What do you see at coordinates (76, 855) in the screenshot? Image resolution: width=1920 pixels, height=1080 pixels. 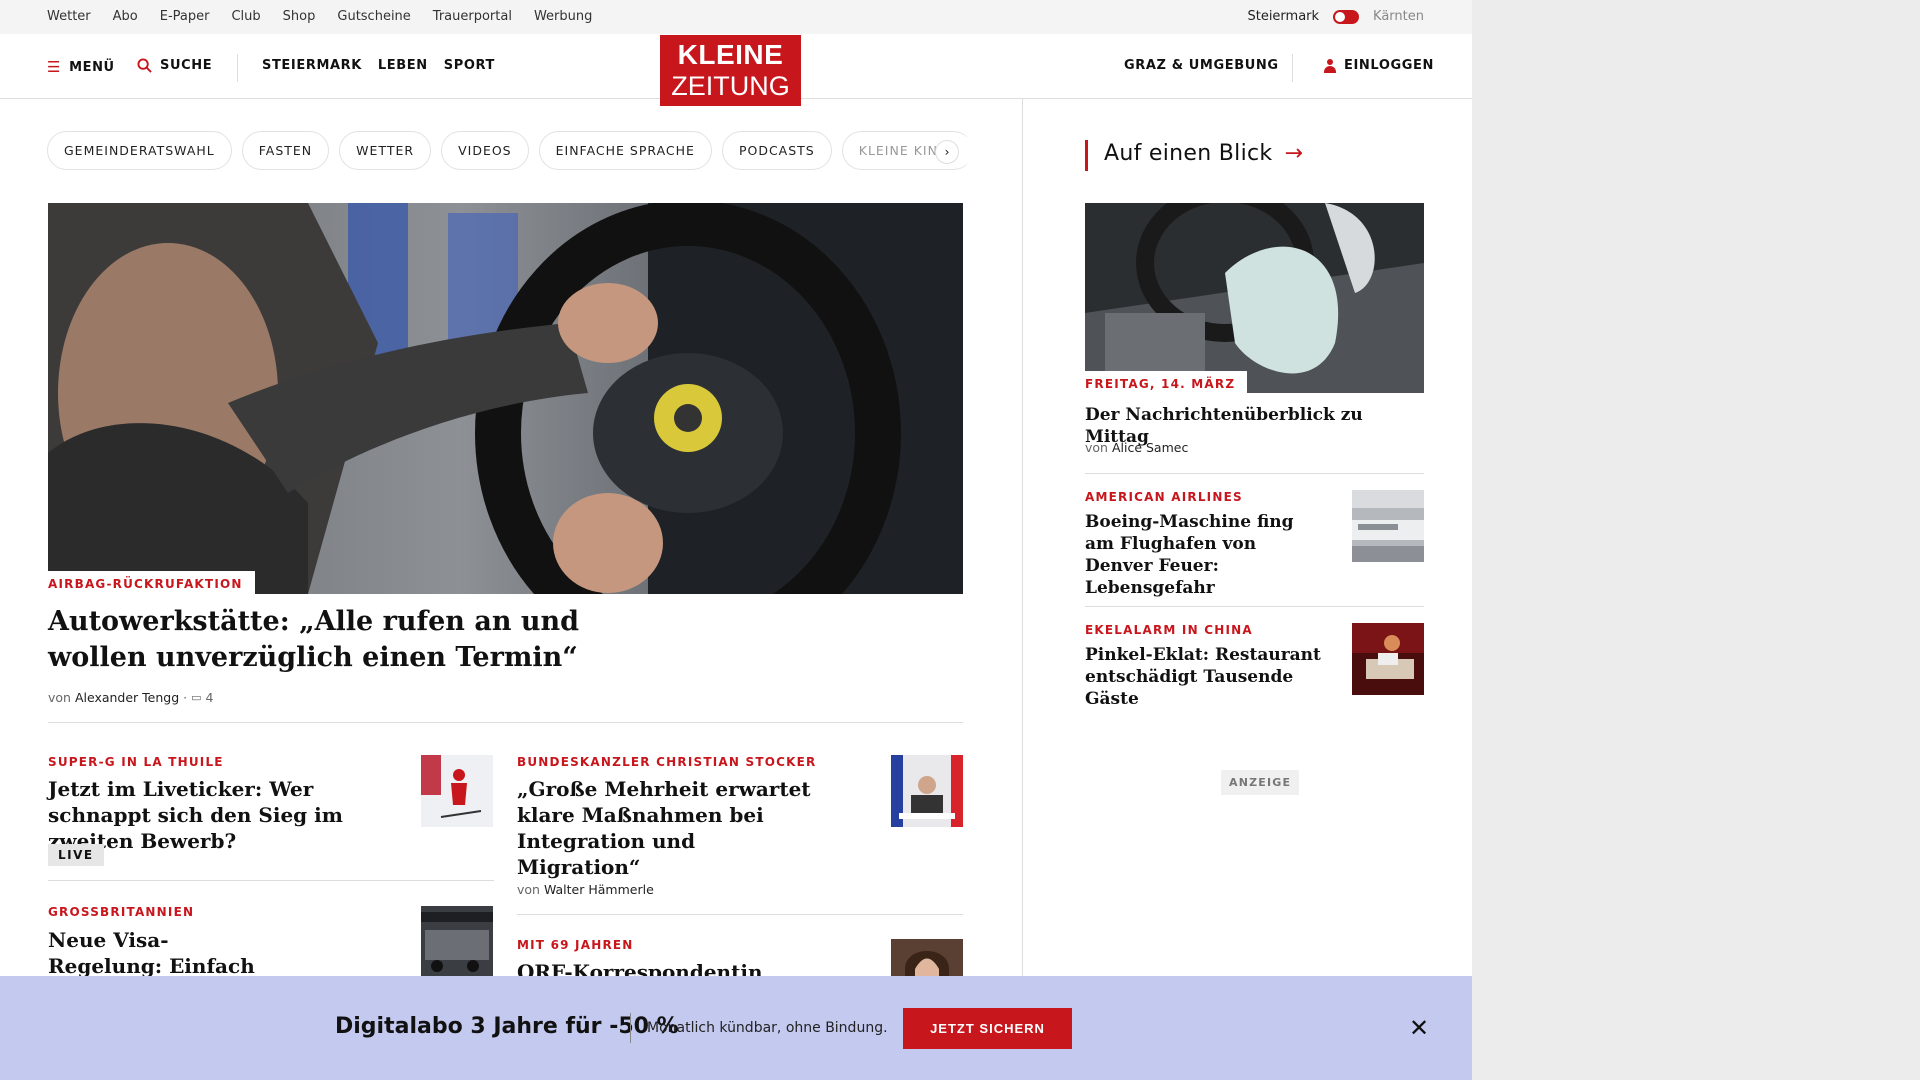 I see `live-badge: LIVE` at bounding box center [76, 855].